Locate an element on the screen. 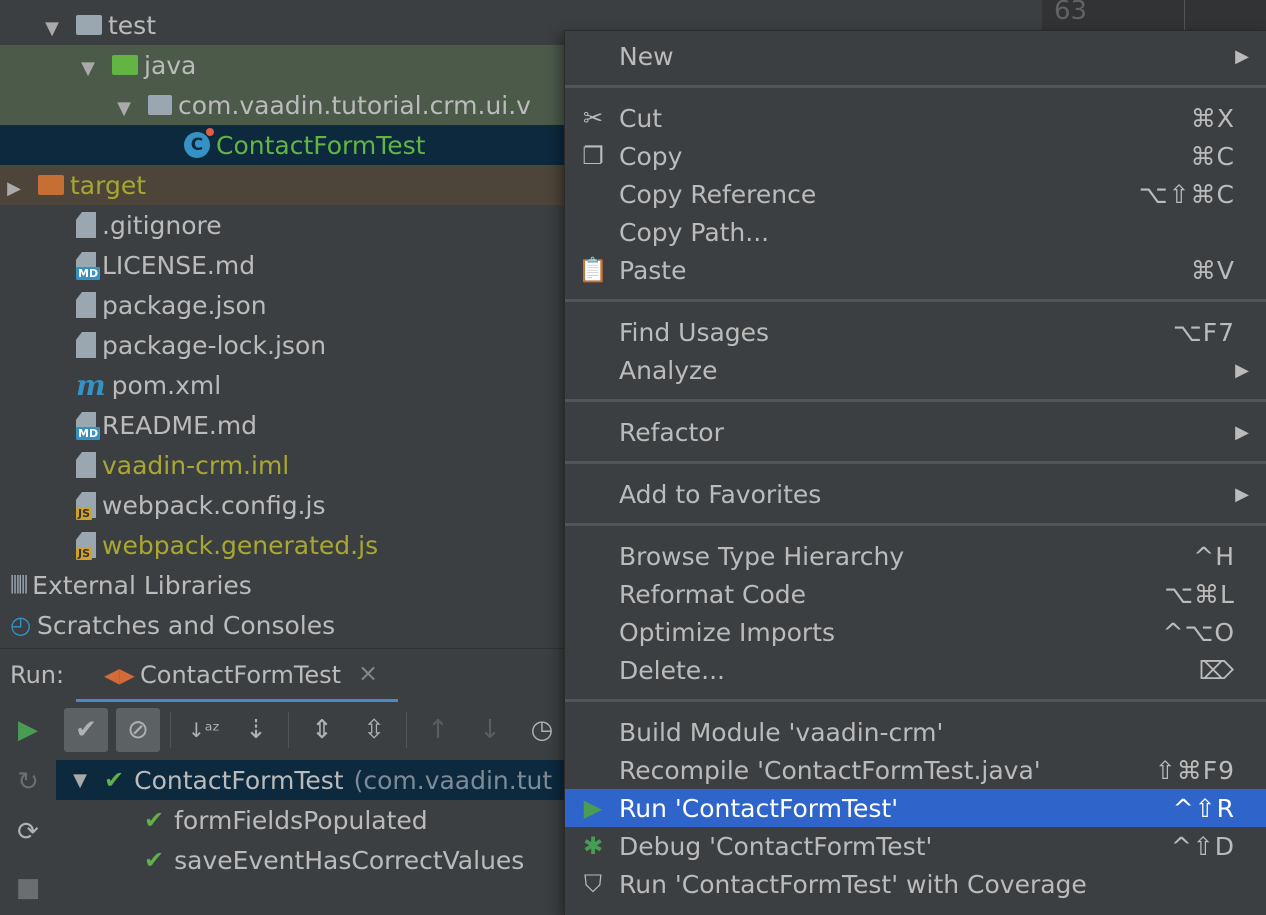 The height and width of the screenshot is (915, 1266). line-number: 63 is located at coordinates (1071, 13).